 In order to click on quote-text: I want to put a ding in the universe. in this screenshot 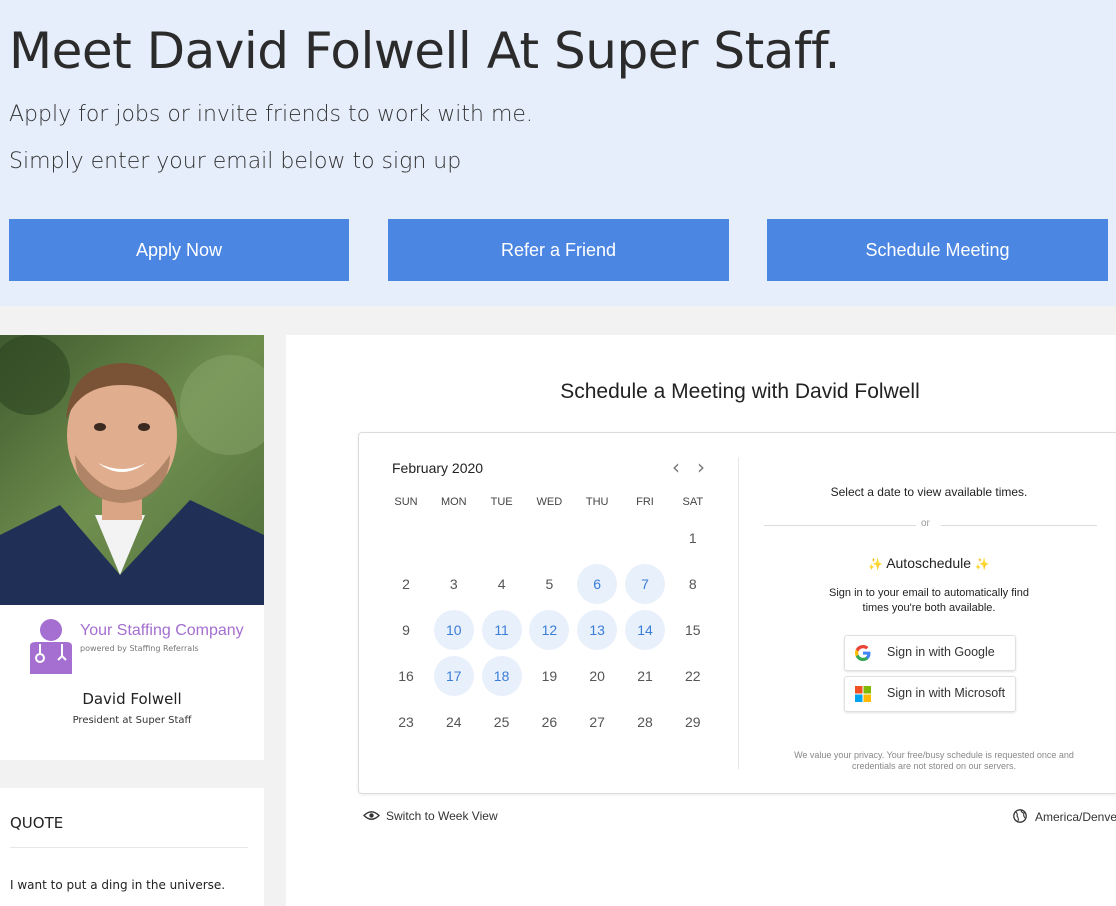, I will do `click(118, 885)`.